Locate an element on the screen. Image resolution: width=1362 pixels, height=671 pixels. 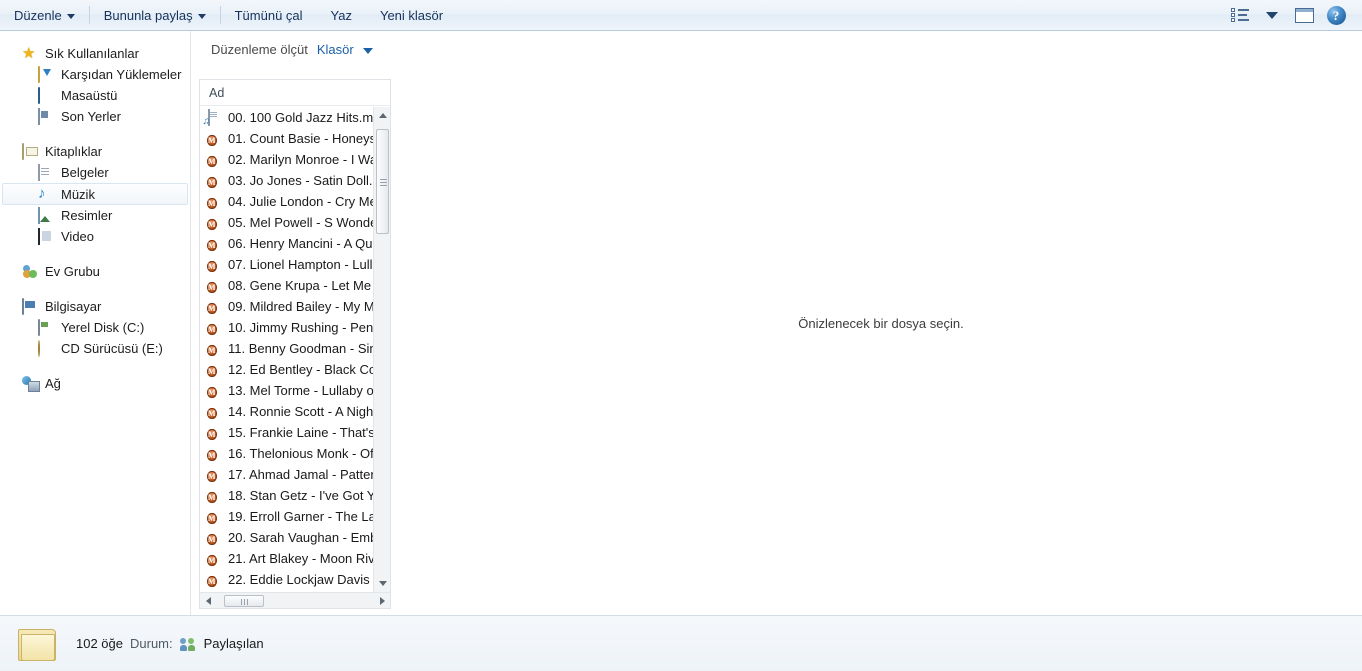
file-name: 08. Gene Krupa - Let Me Off is located at coordinates (300, 285).